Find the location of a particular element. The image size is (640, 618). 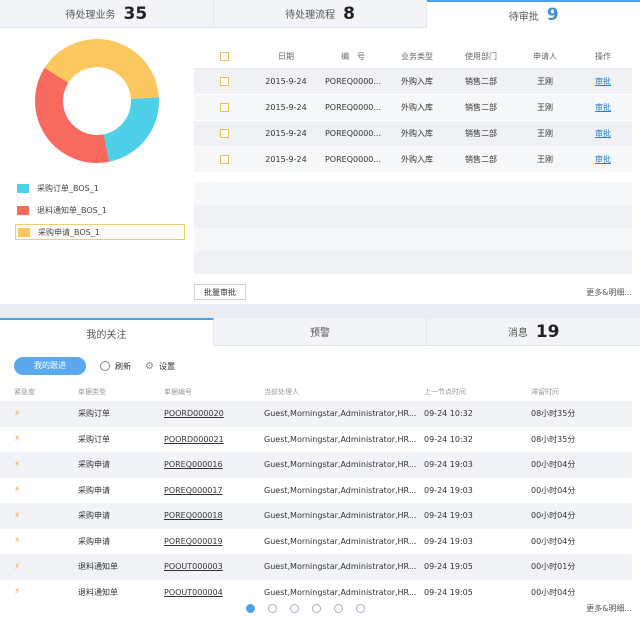

doc-number-link: POREQ000019 is located at coordinates (210, 541).